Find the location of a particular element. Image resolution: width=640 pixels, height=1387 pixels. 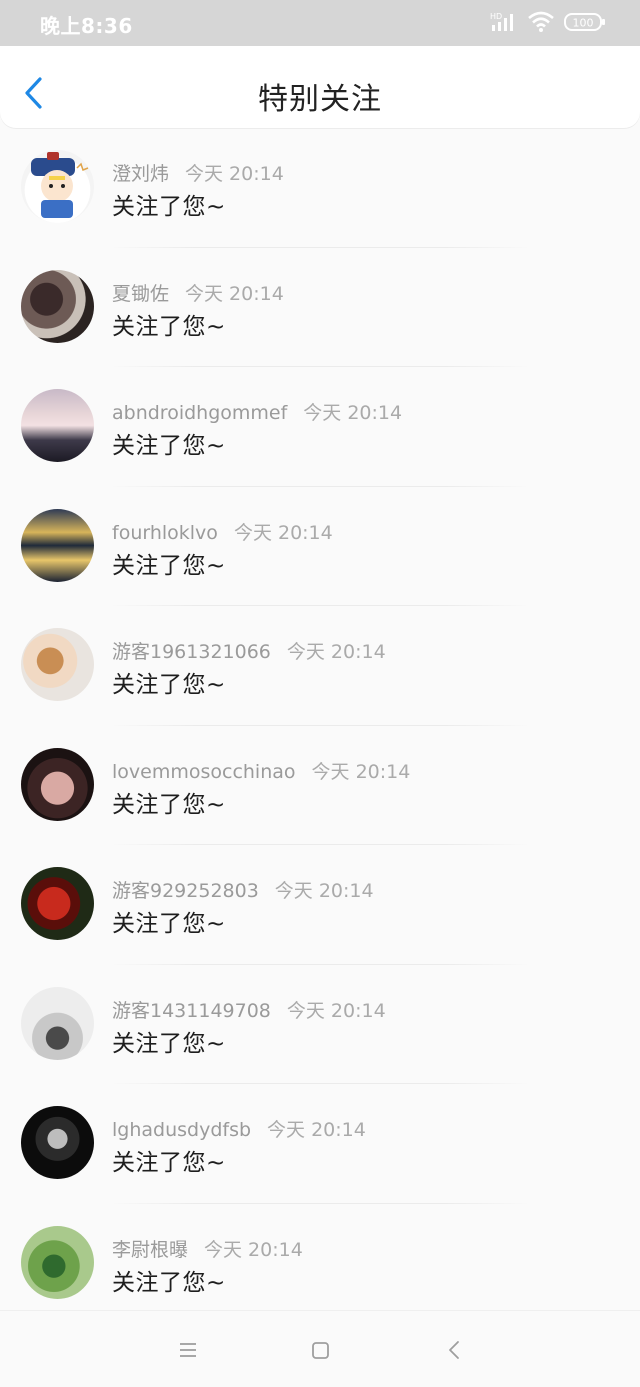

back-triangle-icon is located at coordinates (455, 1350).